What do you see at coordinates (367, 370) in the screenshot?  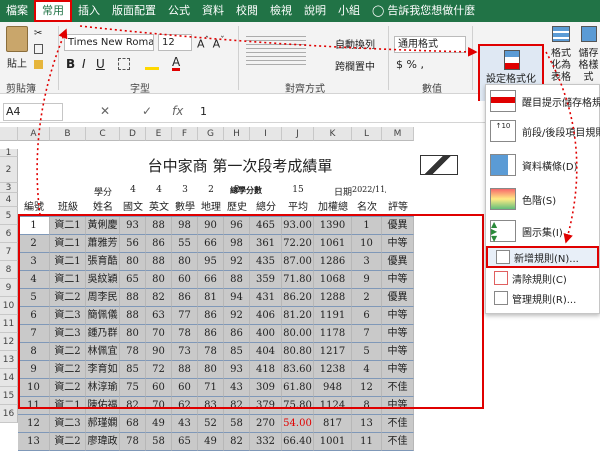 I see `table-cell: 4` at bounding box center [367, 370].